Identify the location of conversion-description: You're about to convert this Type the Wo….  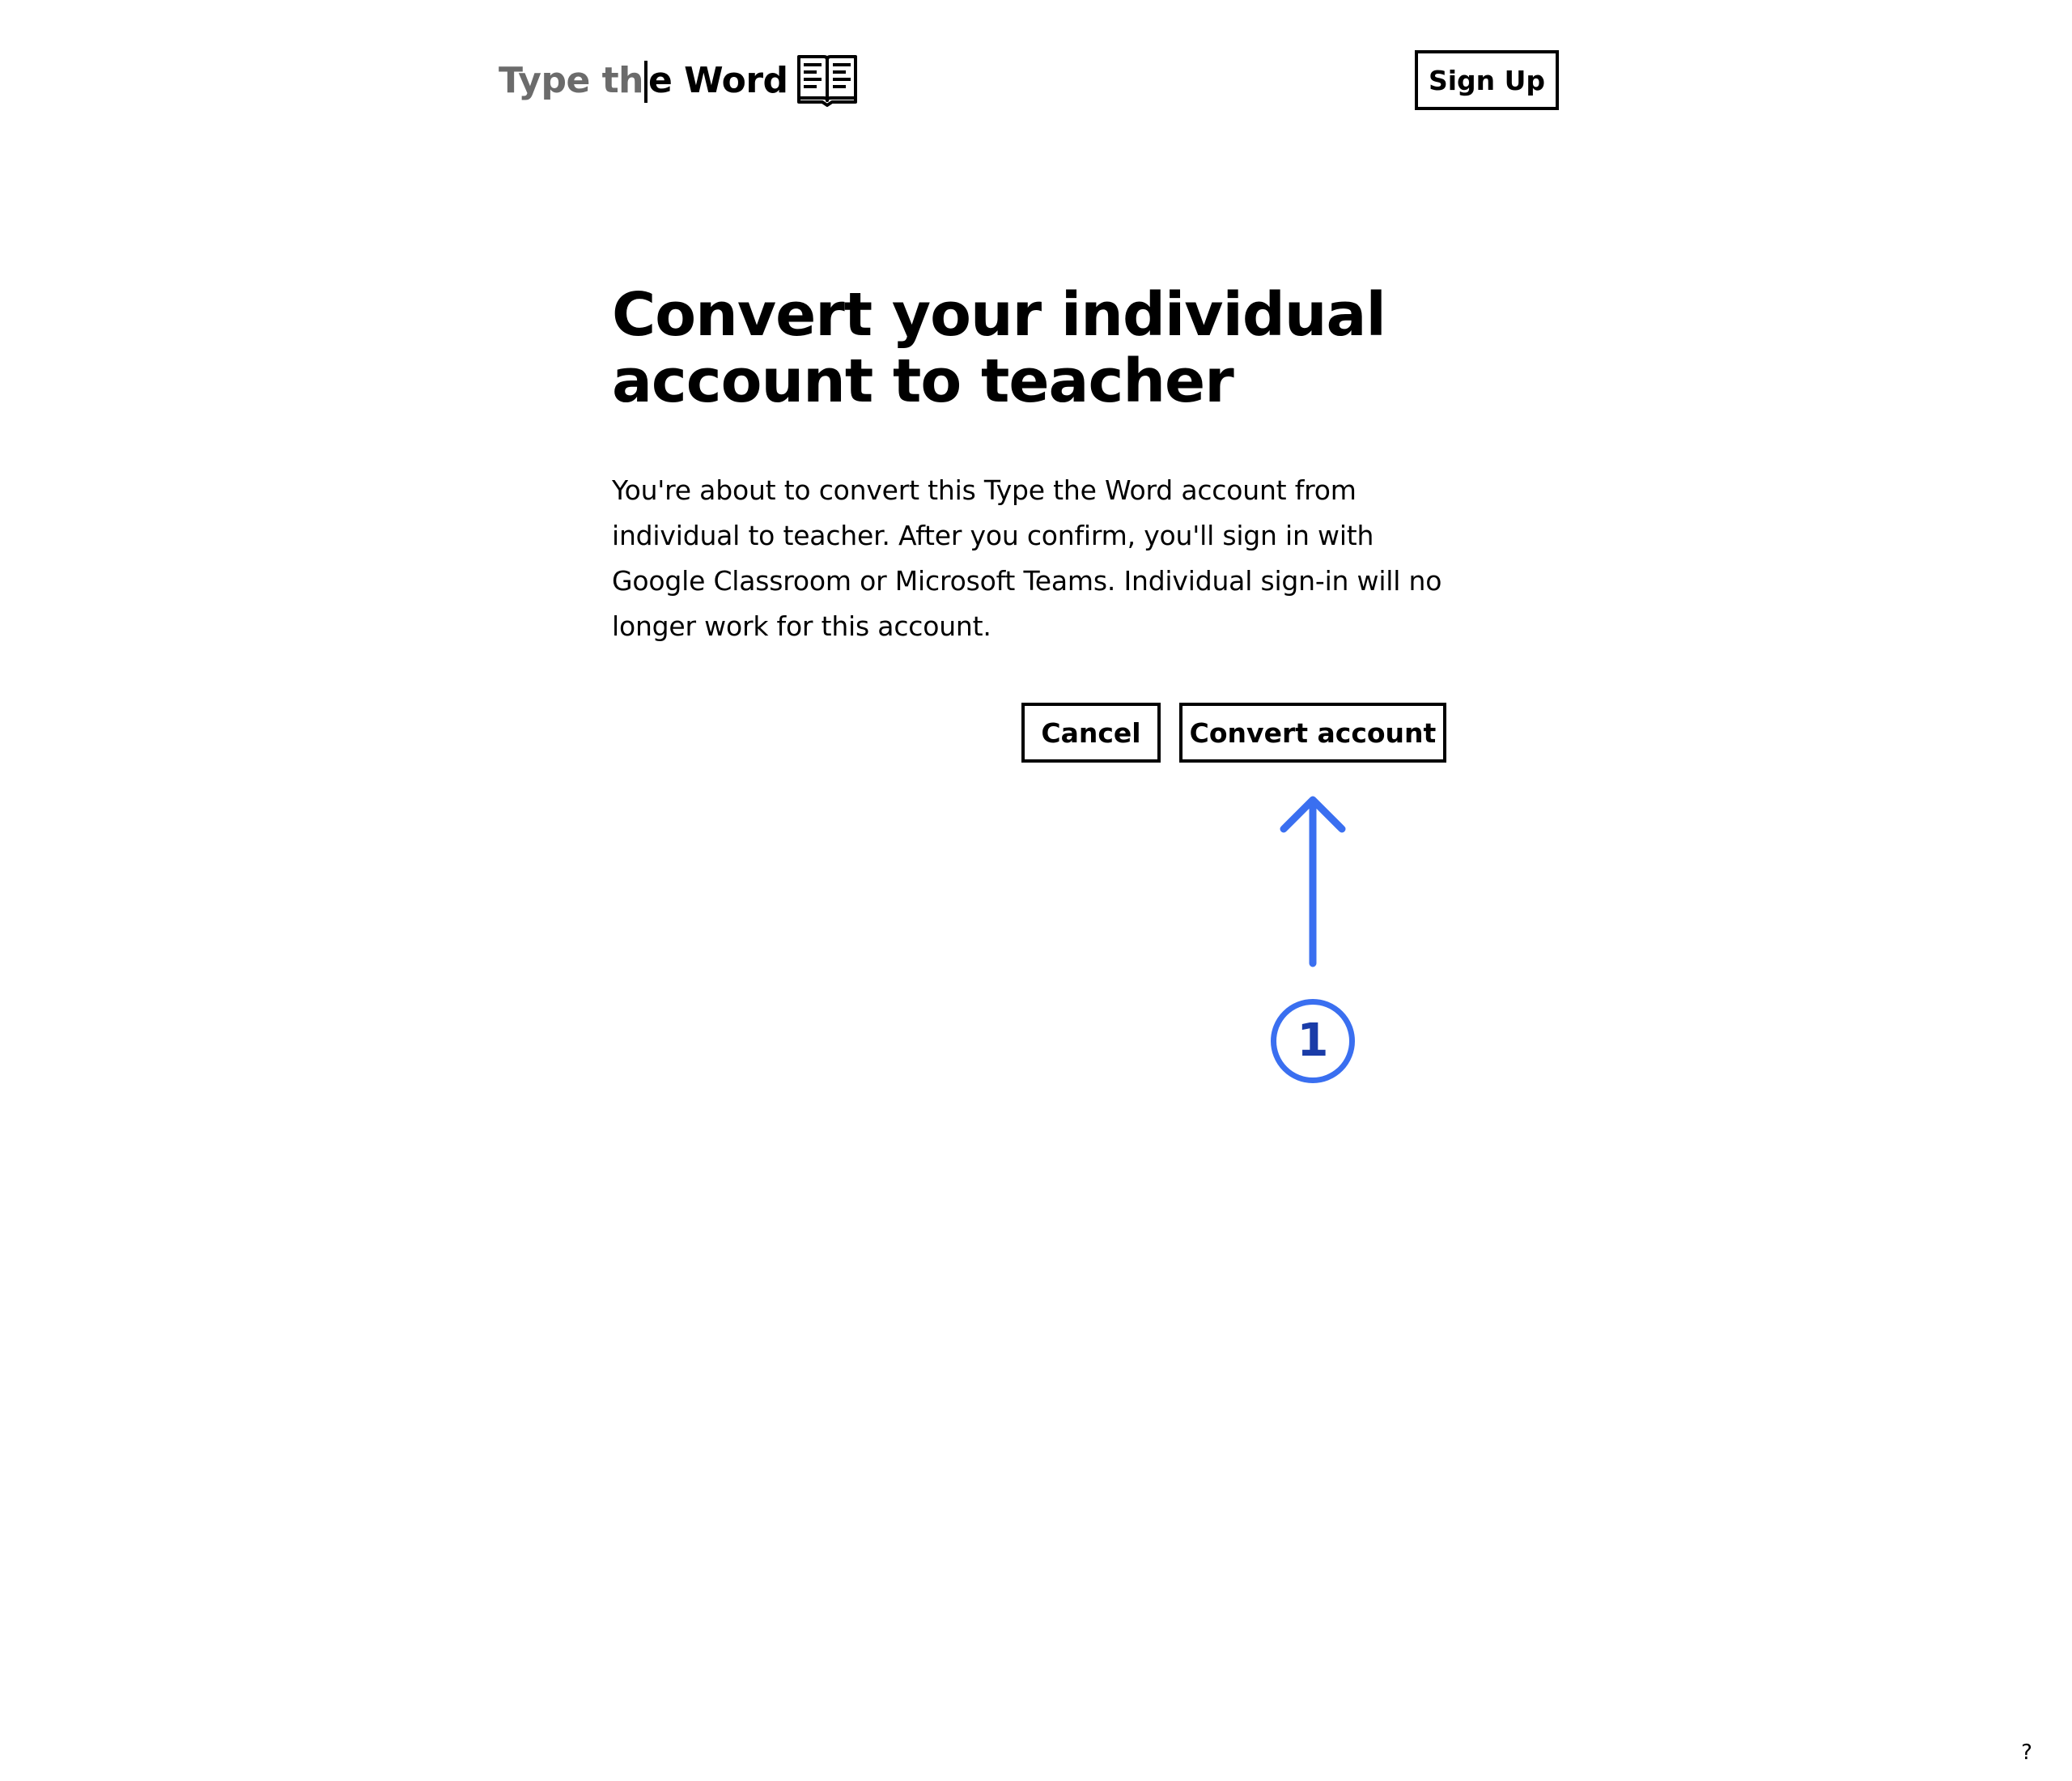
(1027, 558).